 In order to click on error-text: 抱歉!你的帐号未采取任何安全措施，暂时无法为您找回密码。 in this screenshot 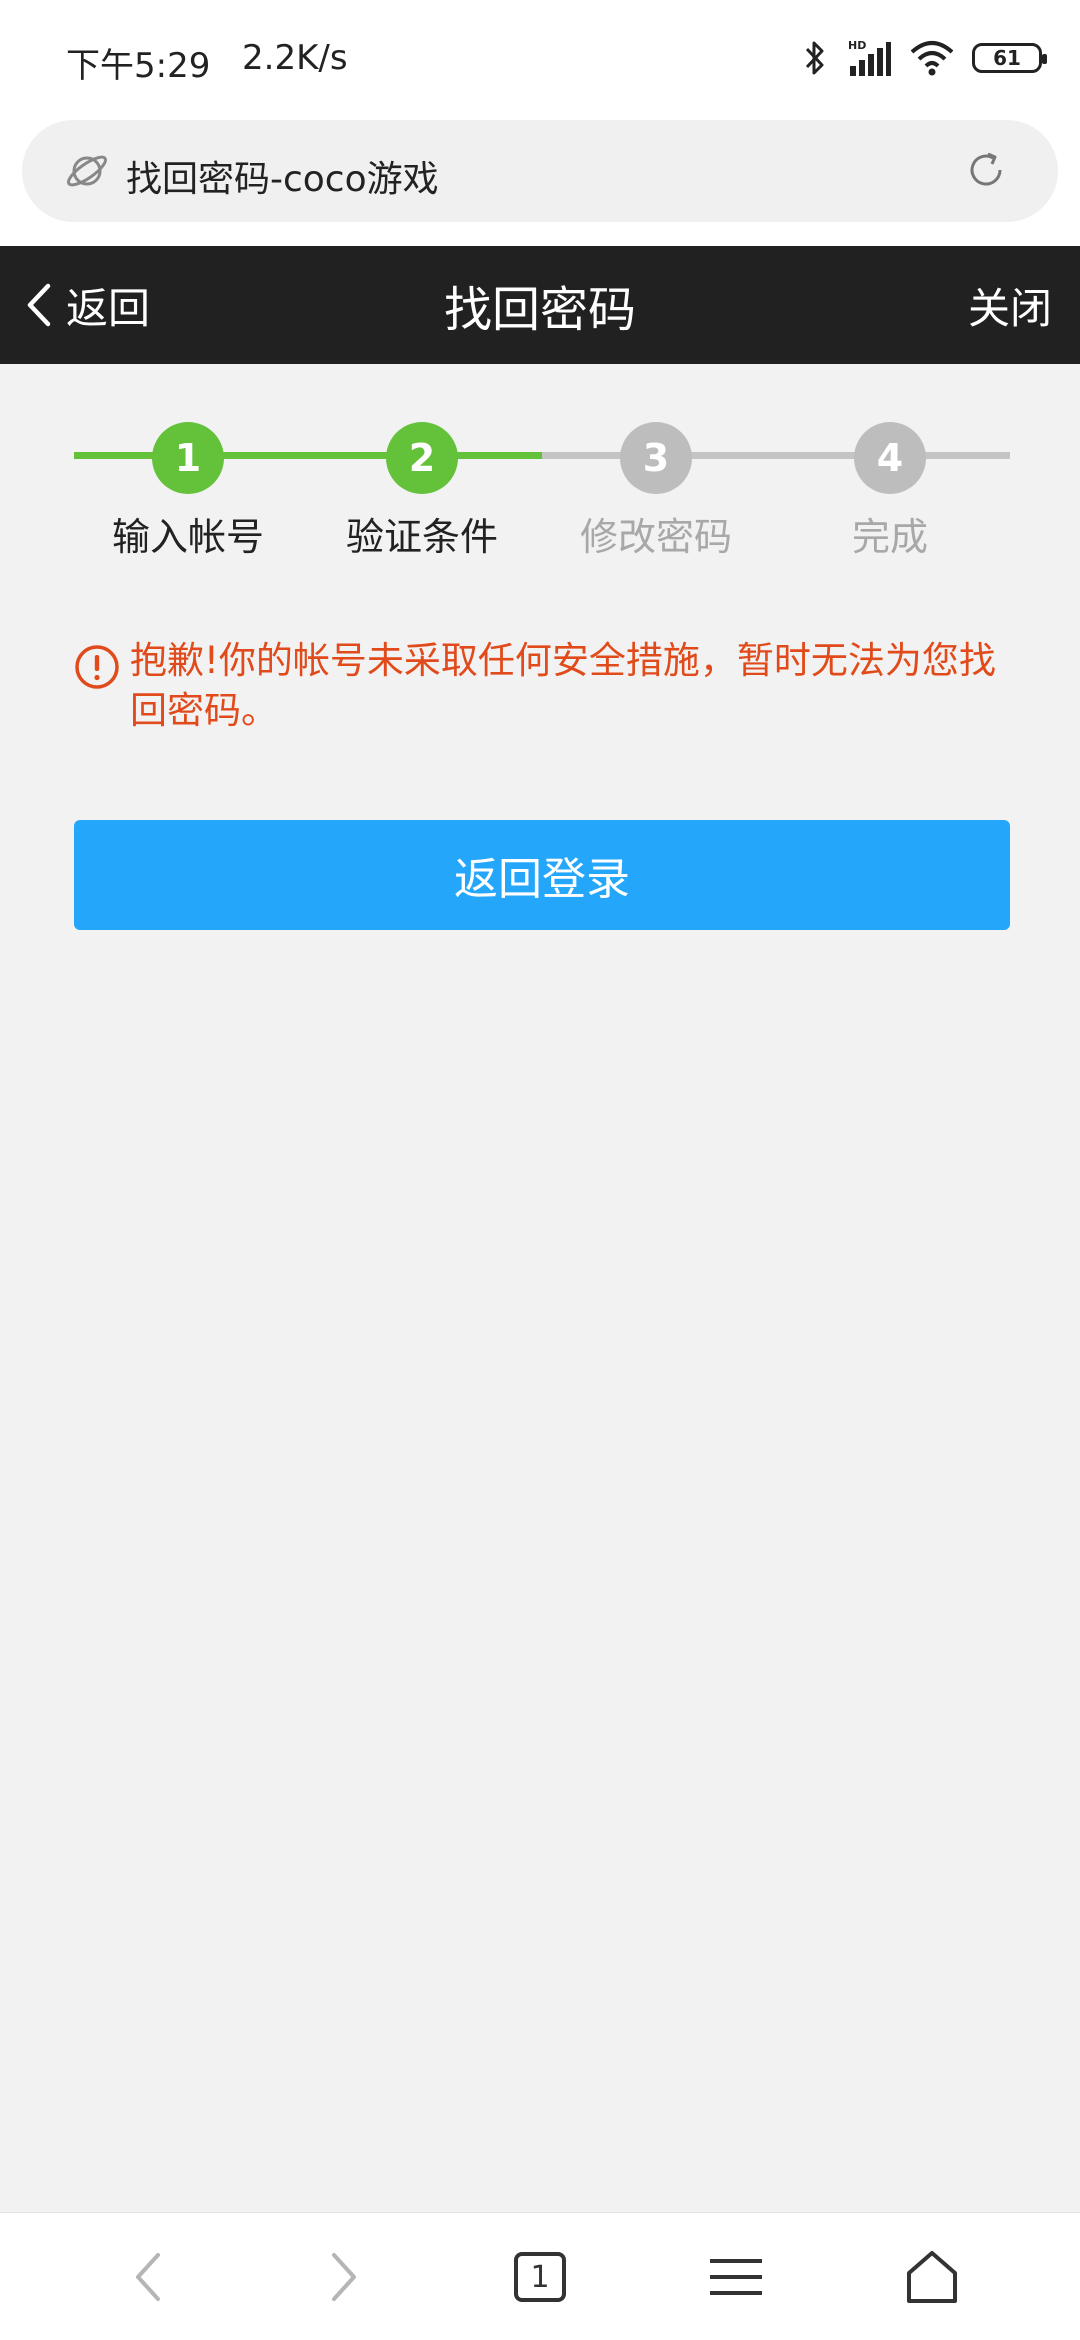, I will do `click(563, 685)`.